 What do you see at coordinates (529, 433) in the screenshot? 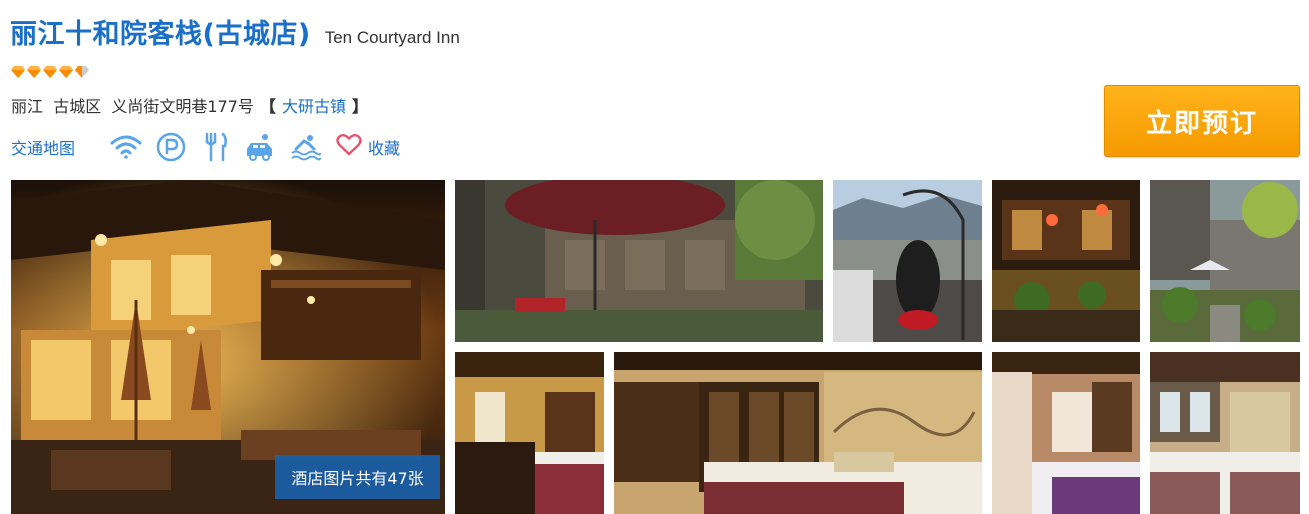
I see `photo-room-single-bed` at bounding box center [529, 433].